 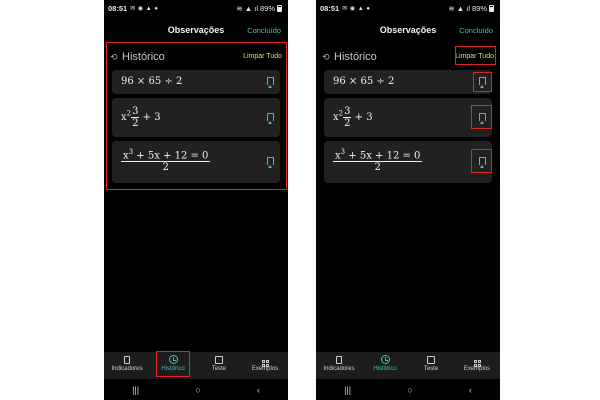 I want to click on history-item: x3 + 5x + 12 = 02, so click(x=408, y=162).